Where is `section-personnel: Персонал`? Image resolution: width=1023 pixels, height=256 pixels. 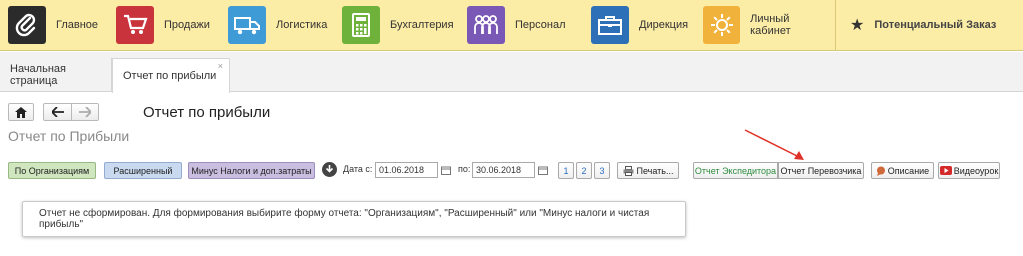 section-personnel: Персонал is located at coordinates (521, 25).